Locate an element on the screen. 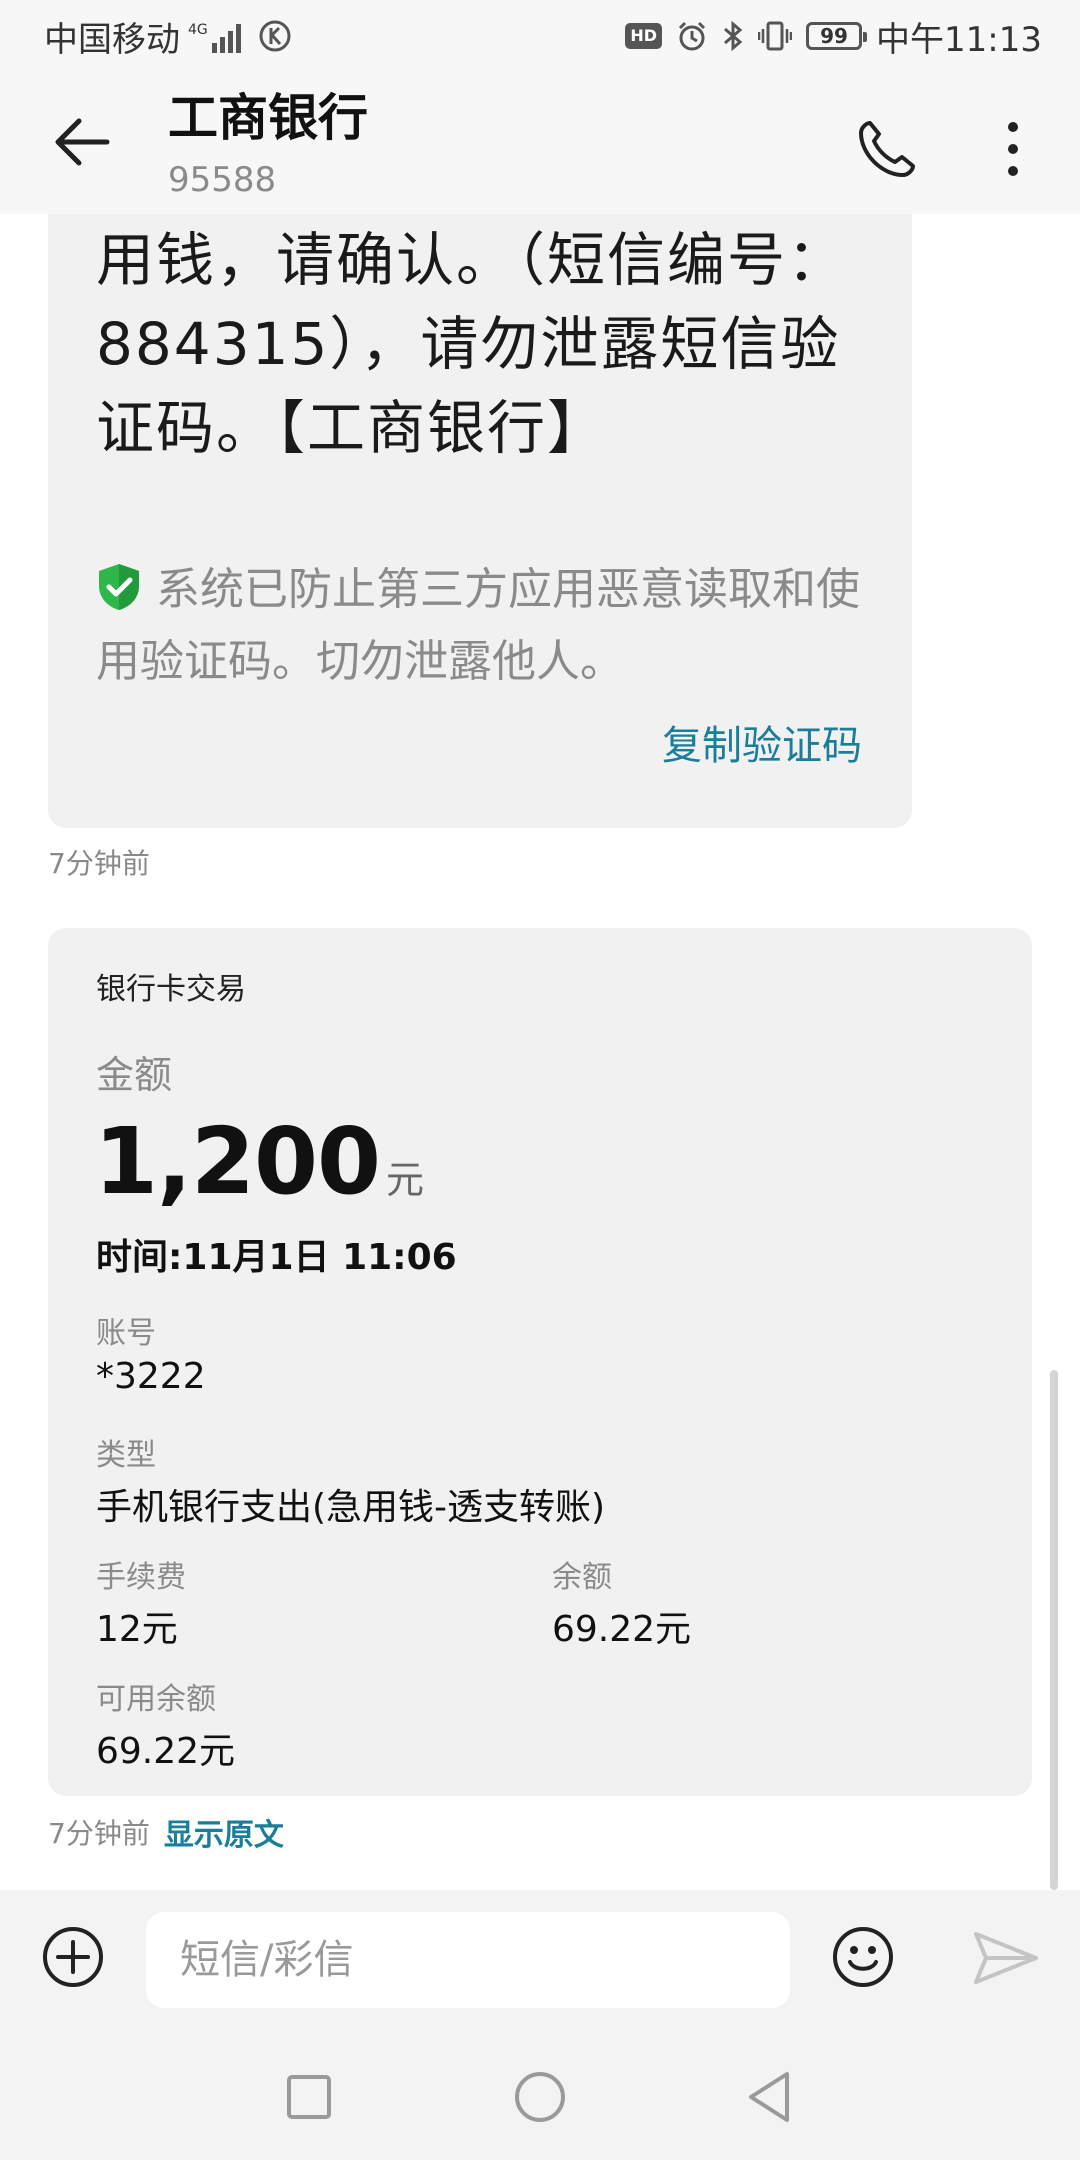 The image size is (1080, 2160). hd-badge: HD is located at coordinates (644, 36).